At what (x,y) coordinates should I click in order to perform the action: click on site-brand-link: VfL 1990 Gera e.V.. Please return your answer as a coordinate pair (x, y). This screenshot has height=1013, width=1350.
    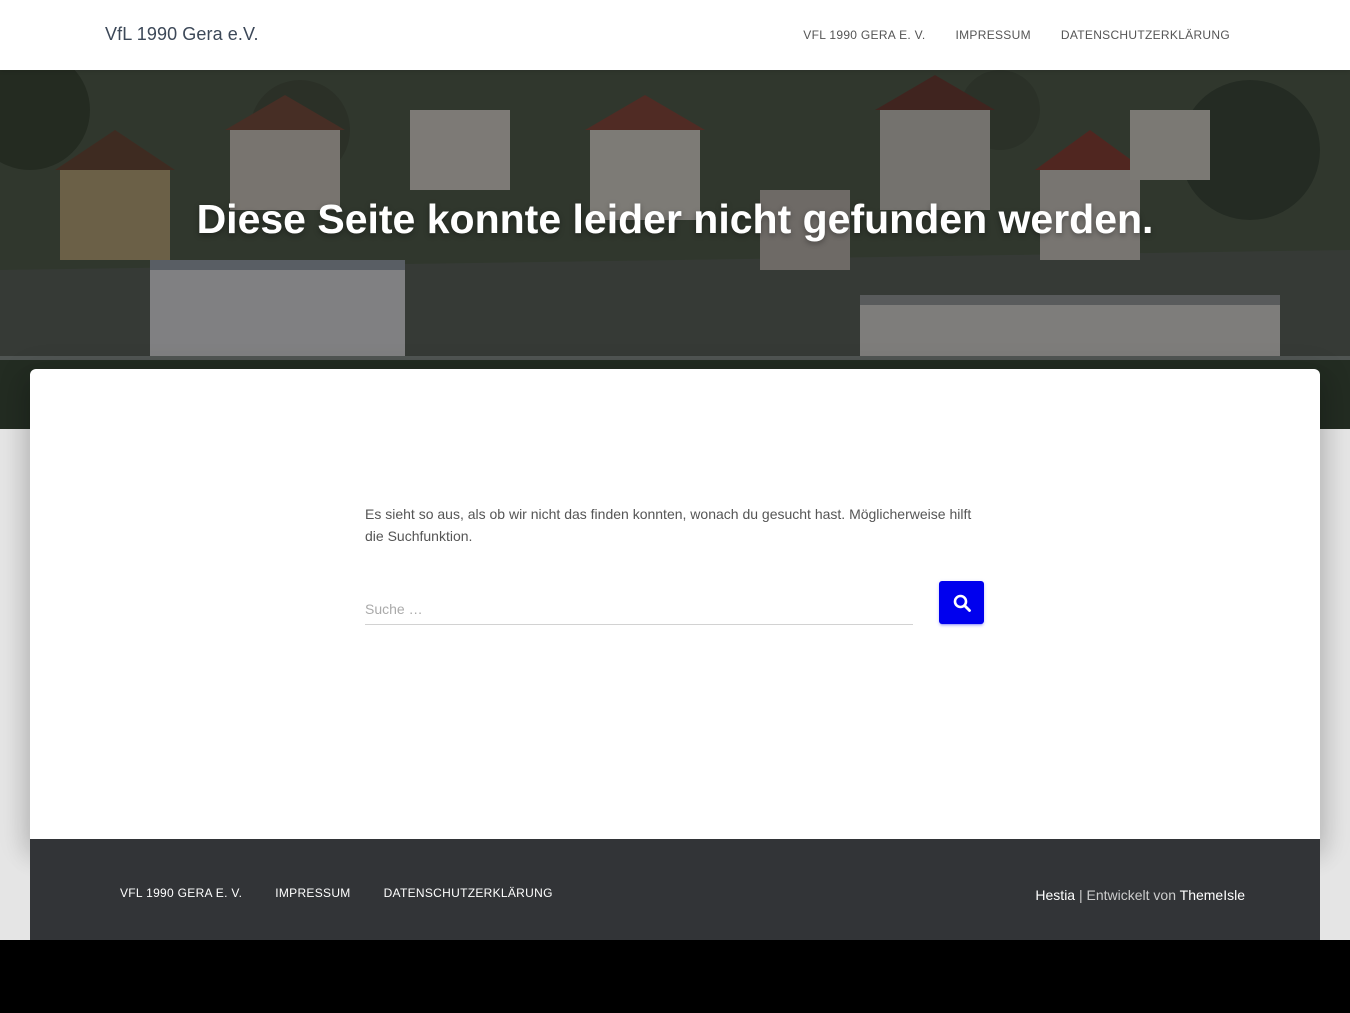
    Looking at the image, I should click on (182, 34).